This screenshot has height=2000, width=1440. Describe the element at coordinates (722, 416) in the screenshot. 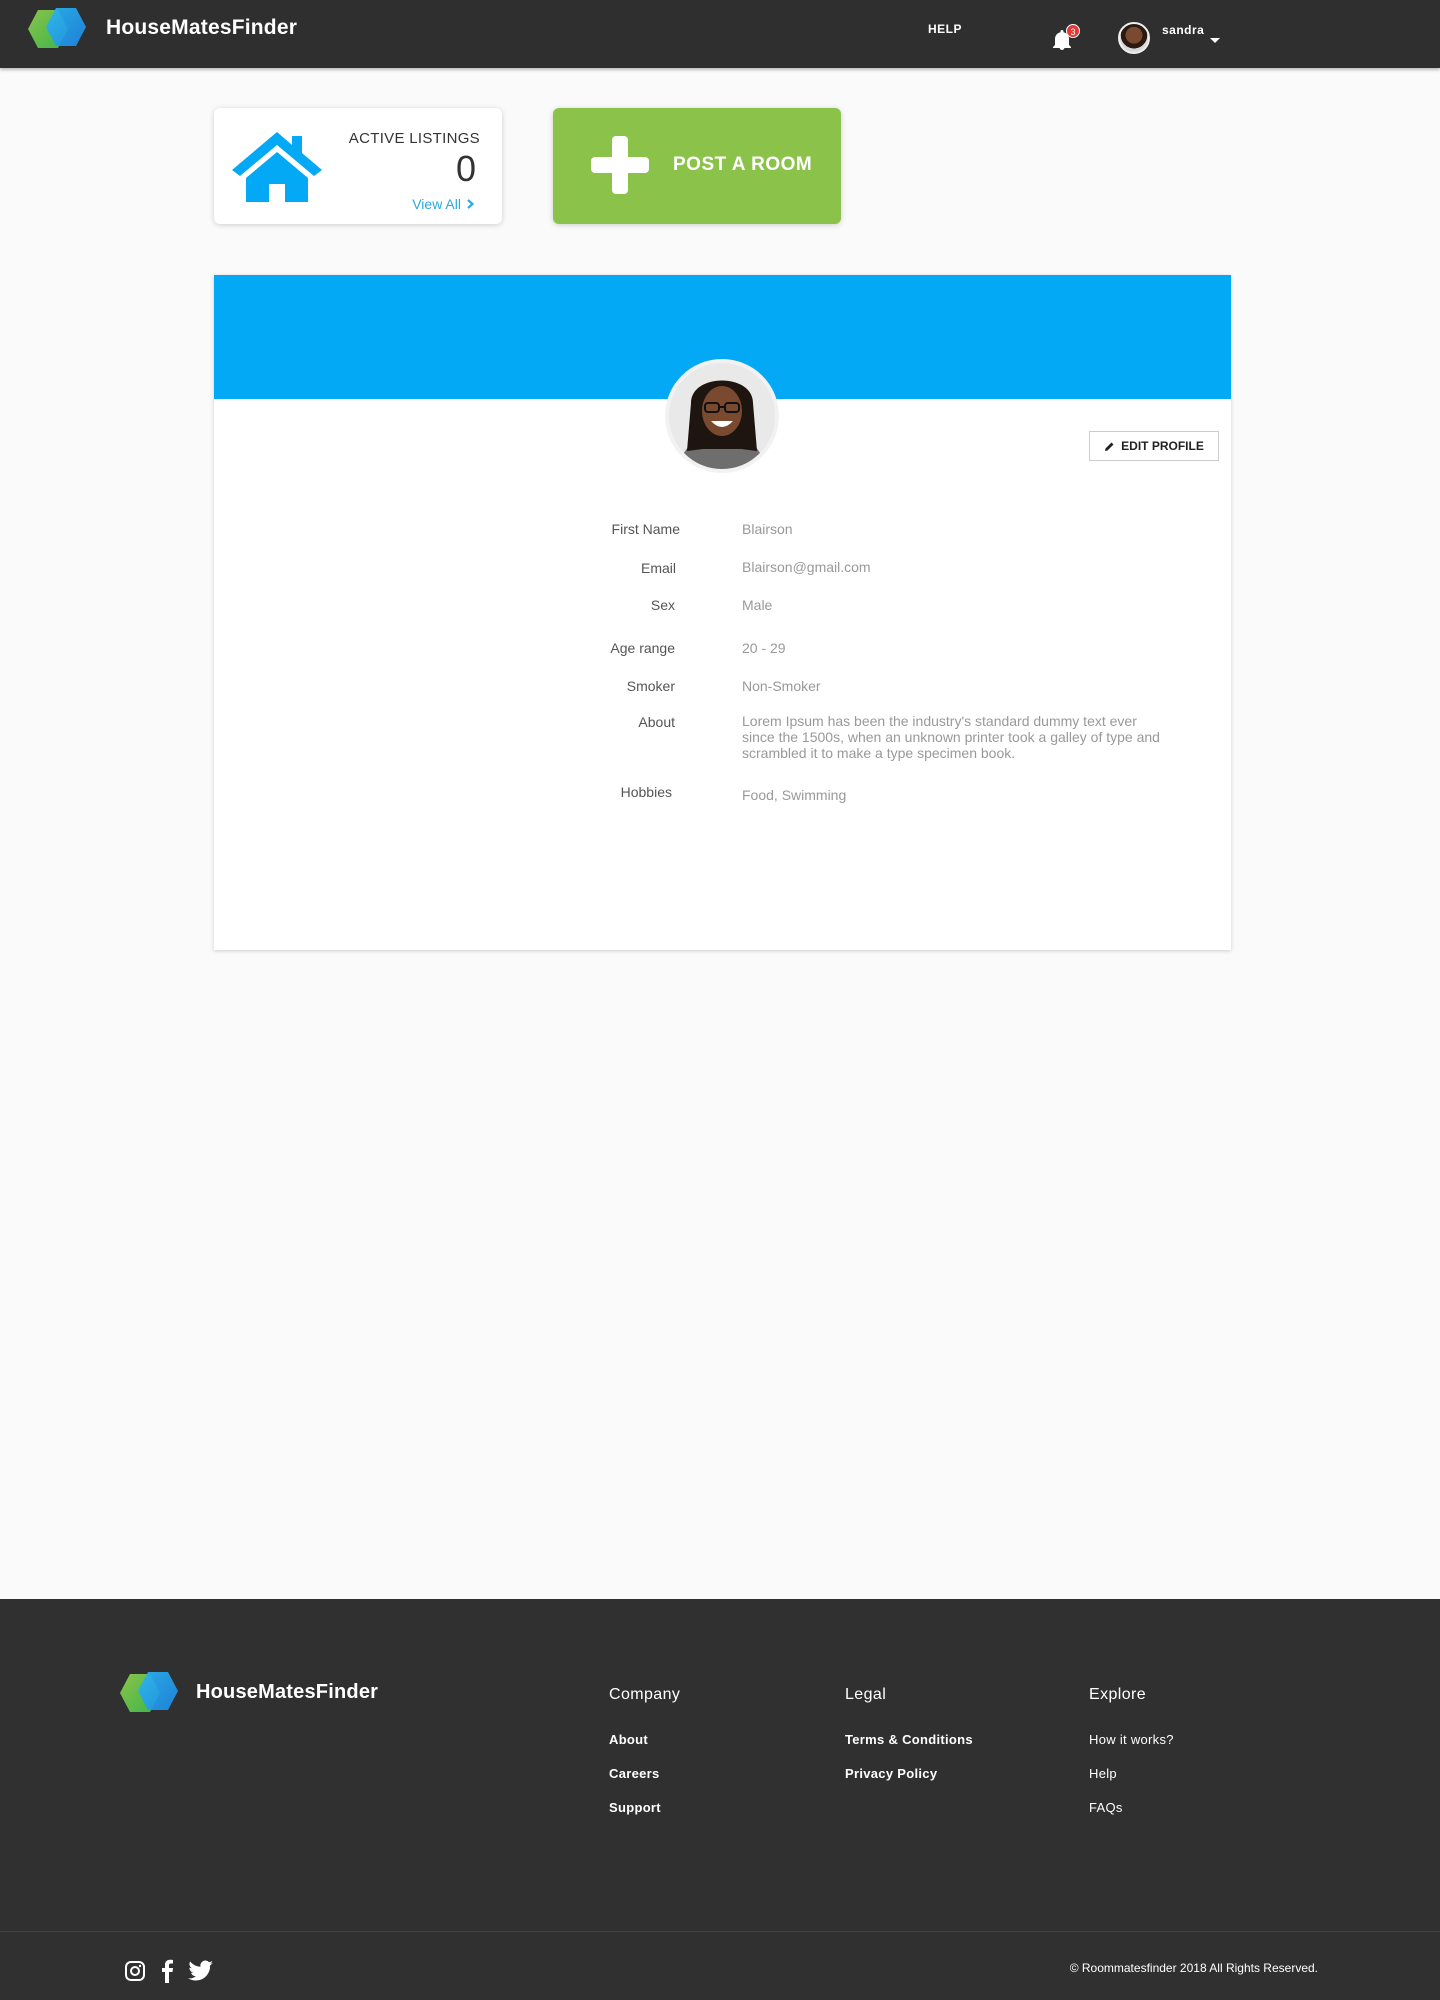

I see `profile-avatar` at that location.